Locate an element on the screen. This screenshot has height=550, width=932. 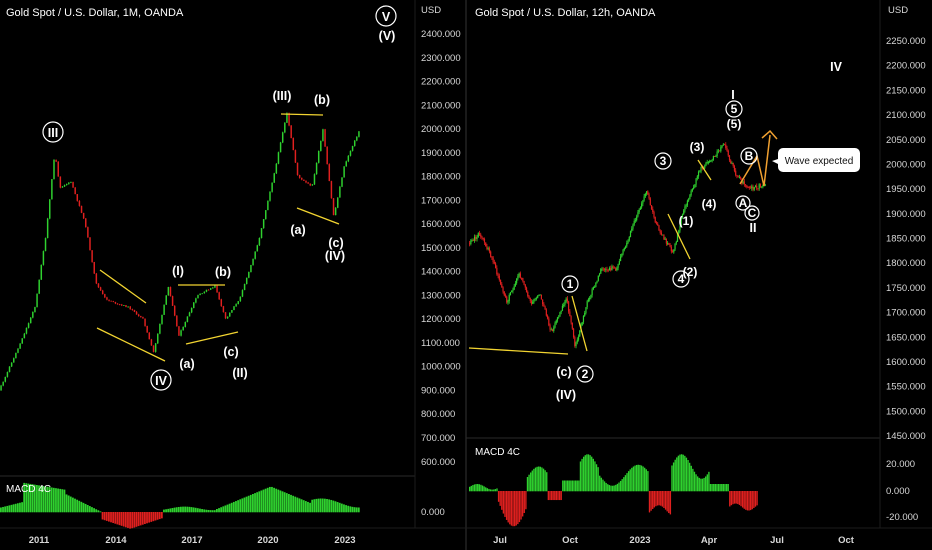
label-A-circled: A is located at coordinates (743, 203).